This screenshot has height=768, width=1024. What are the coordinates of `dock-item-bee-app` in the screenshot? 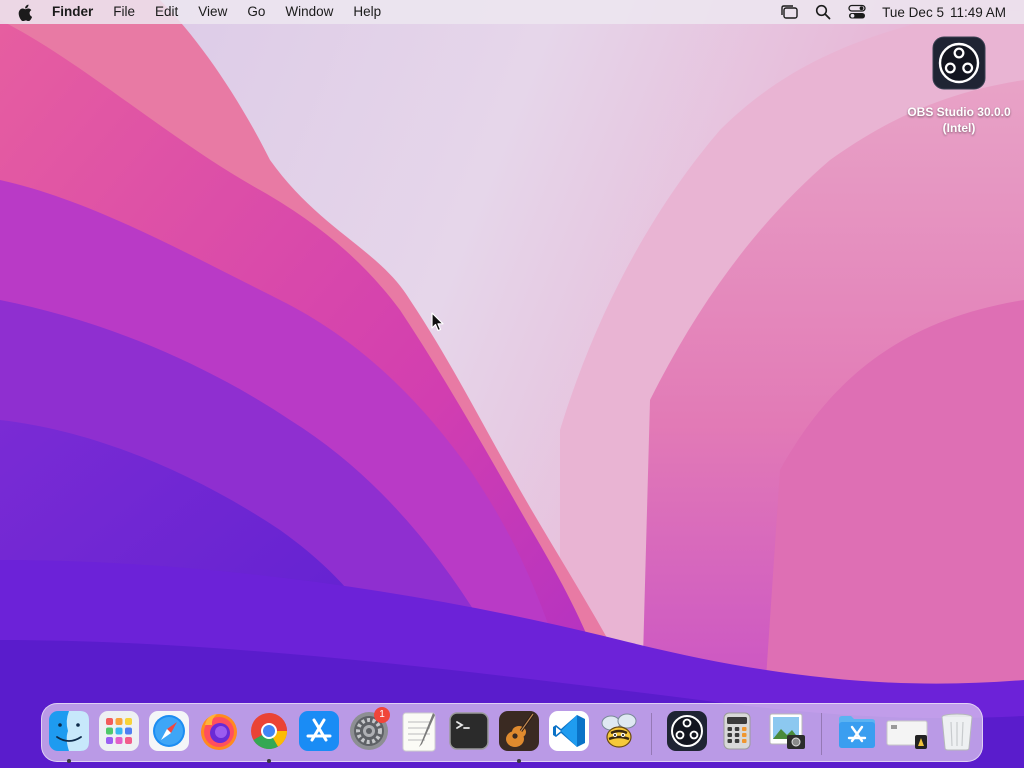 It's located at (619, 732).